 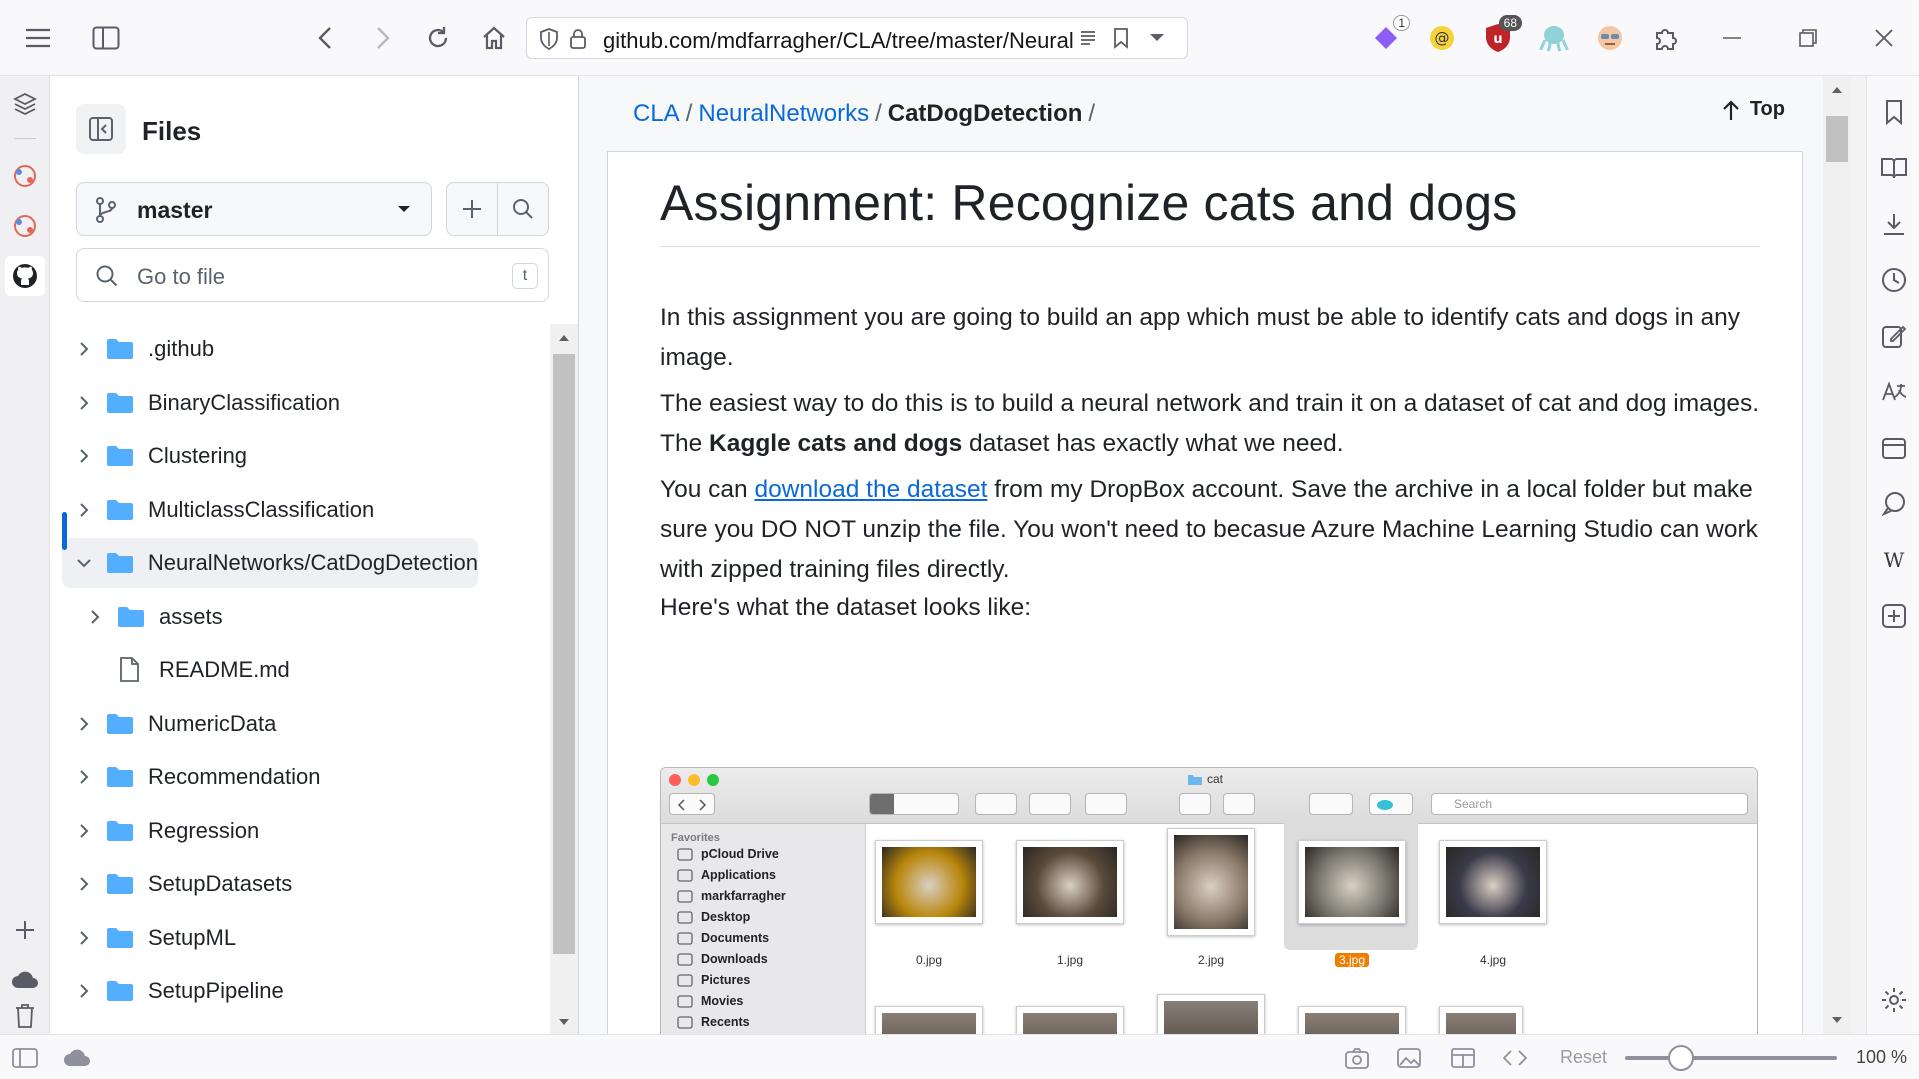 What do you see at coordinates (1837, 555) in the screenshot?
I see `main-scrollbar` at bounding box center [1837, 555].